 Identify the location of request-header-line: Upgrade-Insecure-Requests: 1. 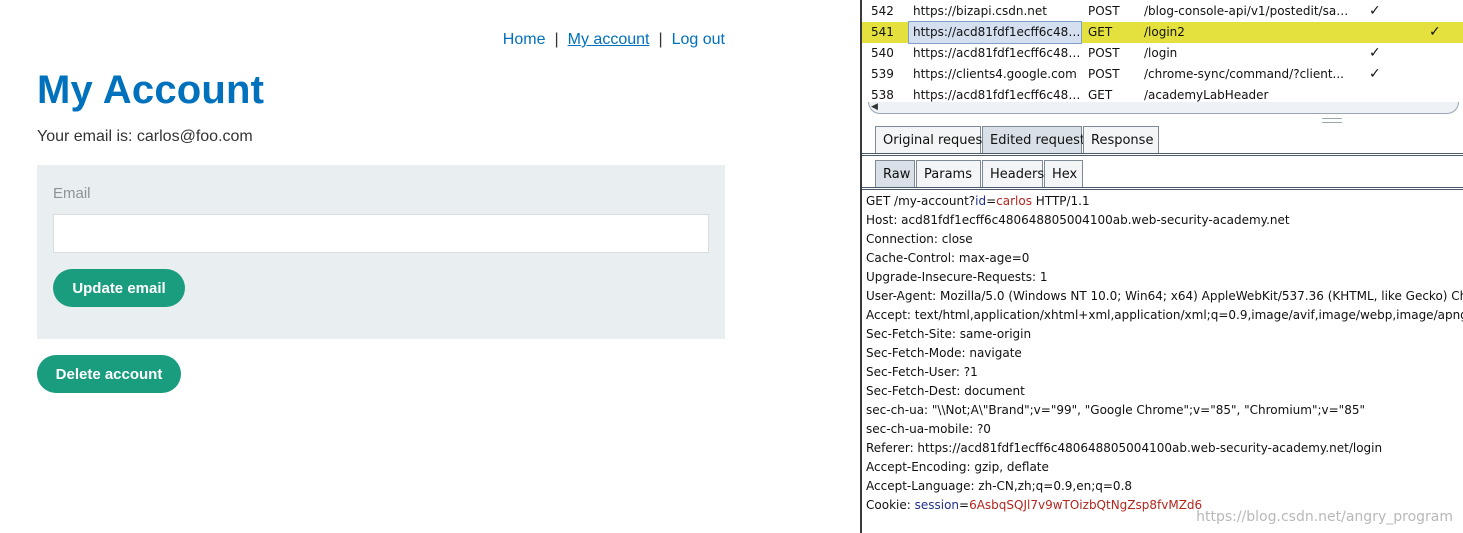
(957, 277).